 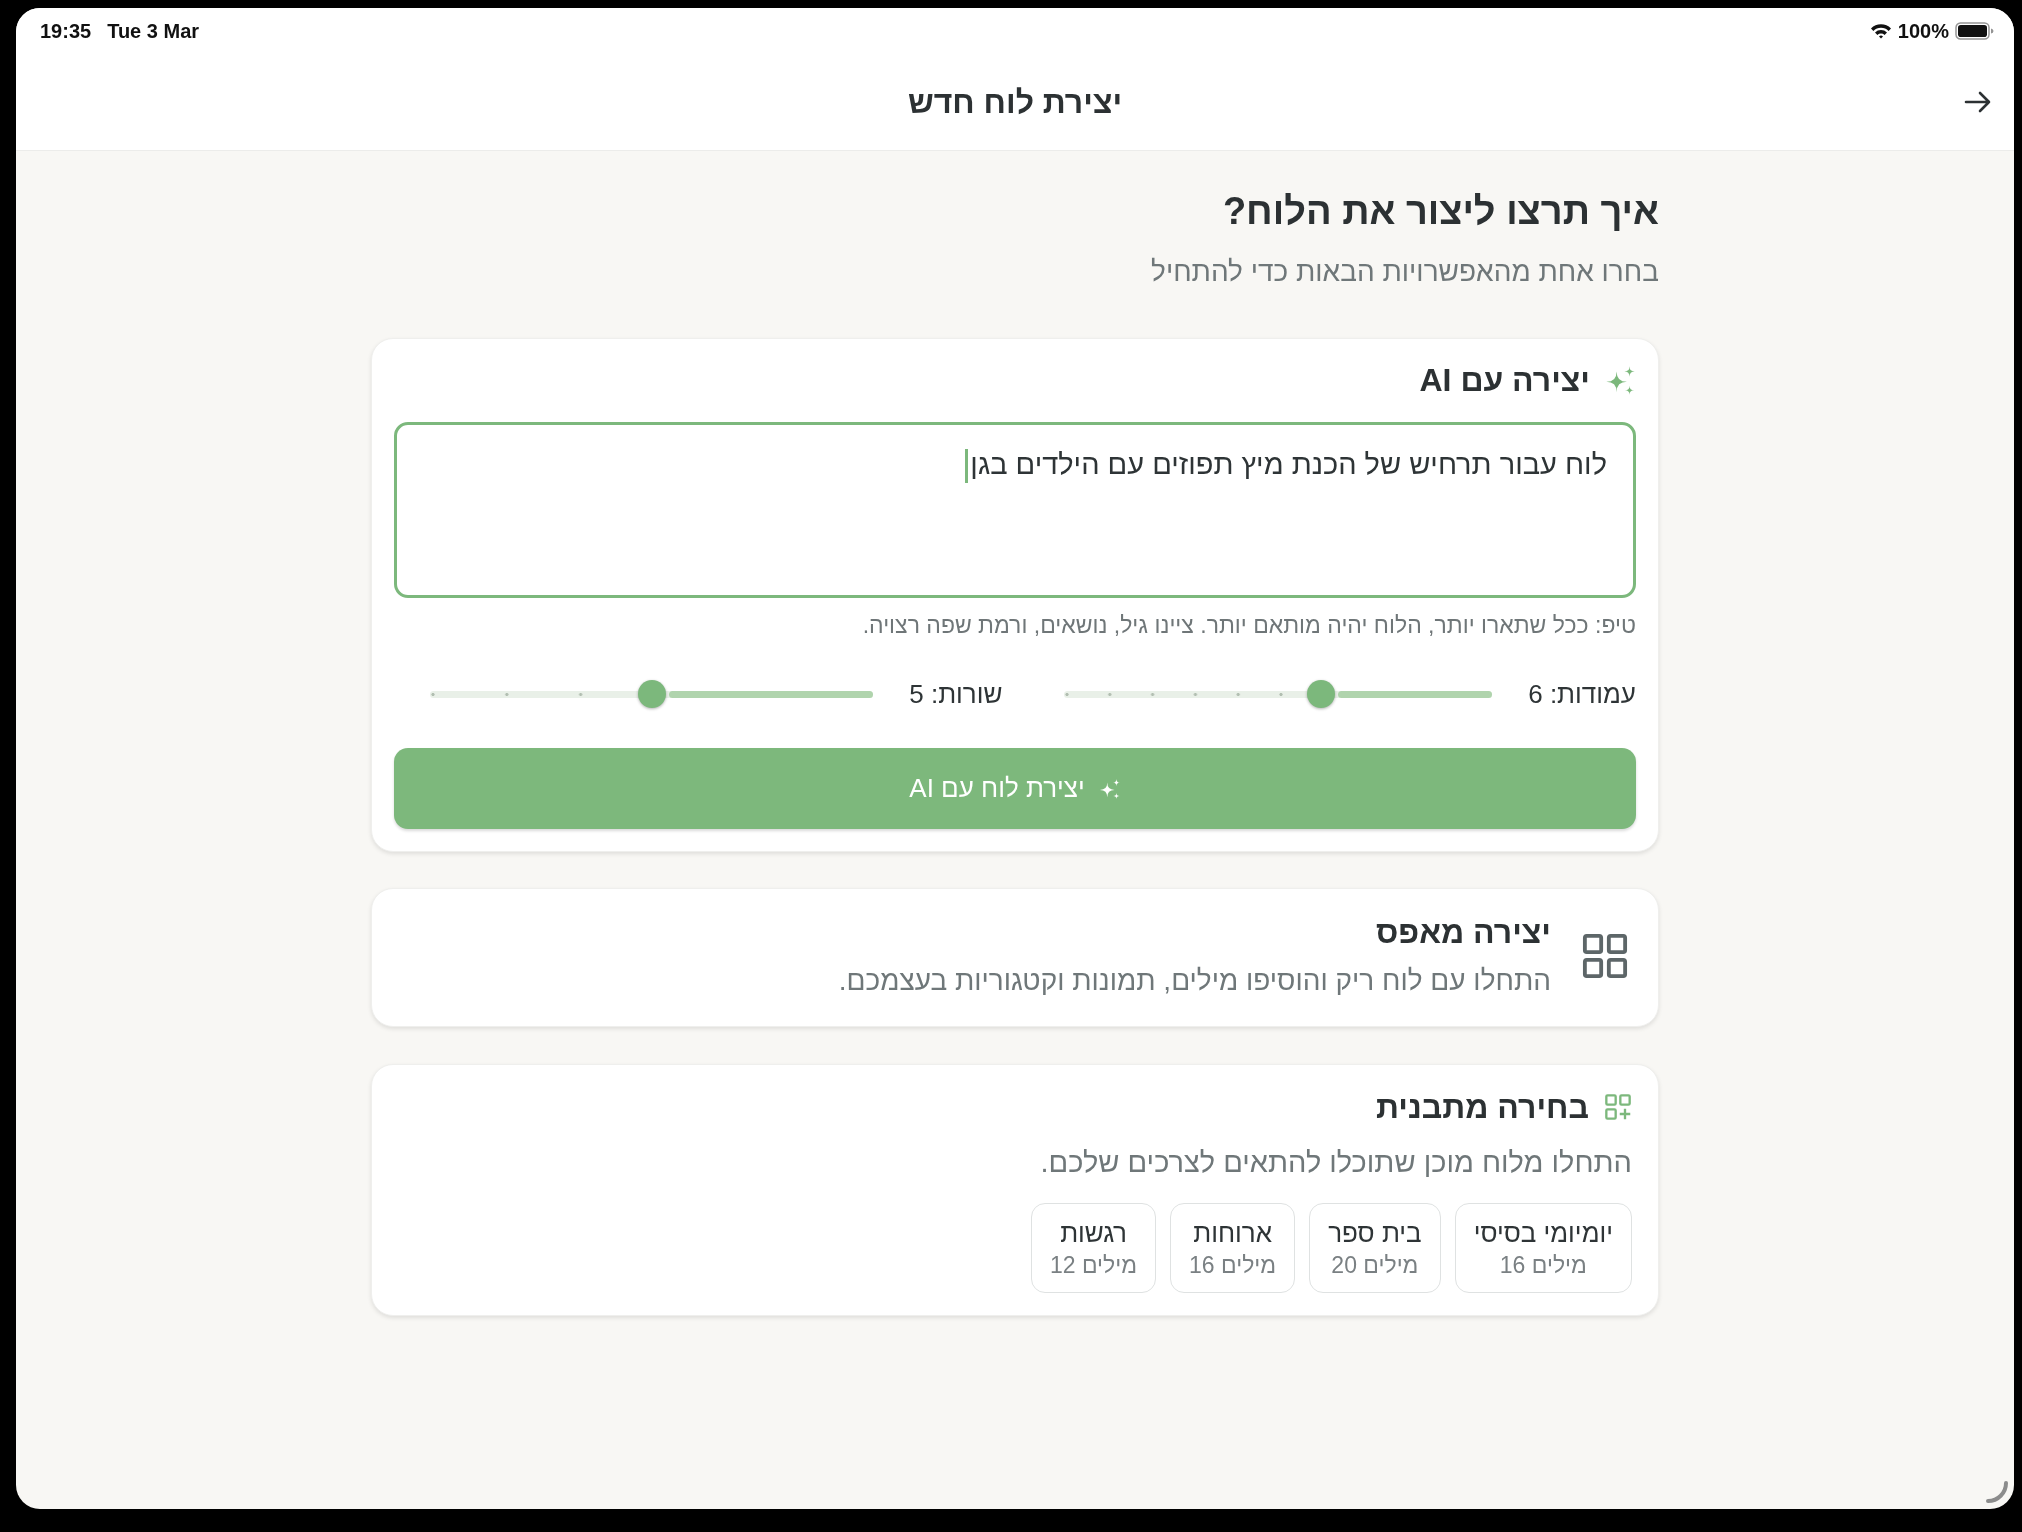 What do you see at coordinates (153, 31) in the screenshot?
I see `status-date: Tue 3 Mar` at bounding box center [153, 31].